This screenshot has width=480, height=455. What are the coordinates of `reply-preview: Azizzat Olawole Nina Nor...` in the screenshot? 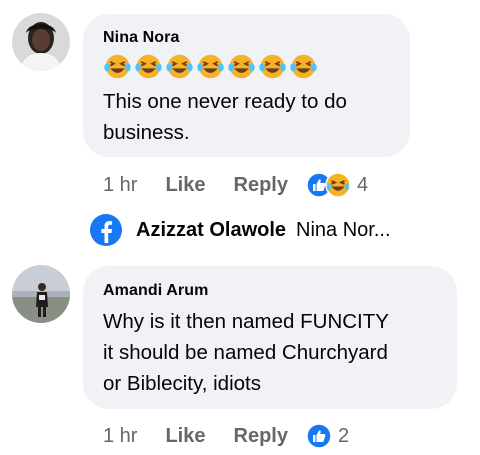 It's located at (240, 230).